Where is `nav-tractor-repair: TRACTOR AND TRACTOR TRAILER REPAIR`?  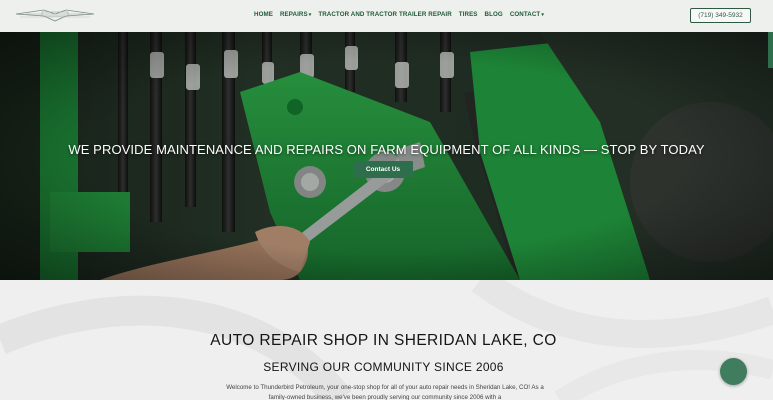
nav-tractor-repair: TRACTOR AND TRACTOR TRAILER REPAIR is located at coordinates (384, 14).